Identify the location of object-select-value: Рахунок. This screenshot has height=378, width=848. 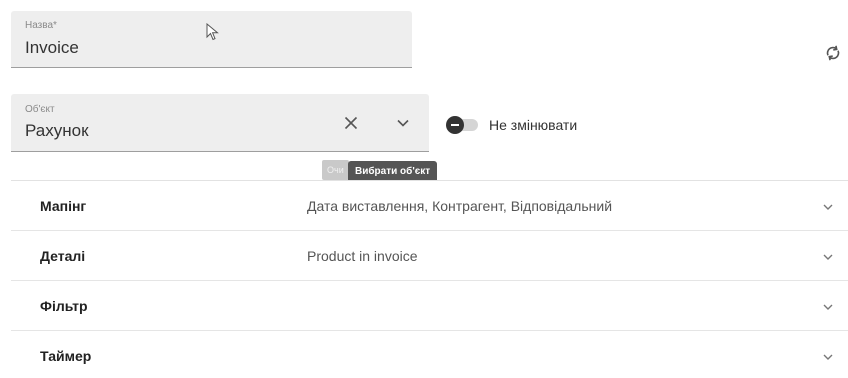
(57, 131).